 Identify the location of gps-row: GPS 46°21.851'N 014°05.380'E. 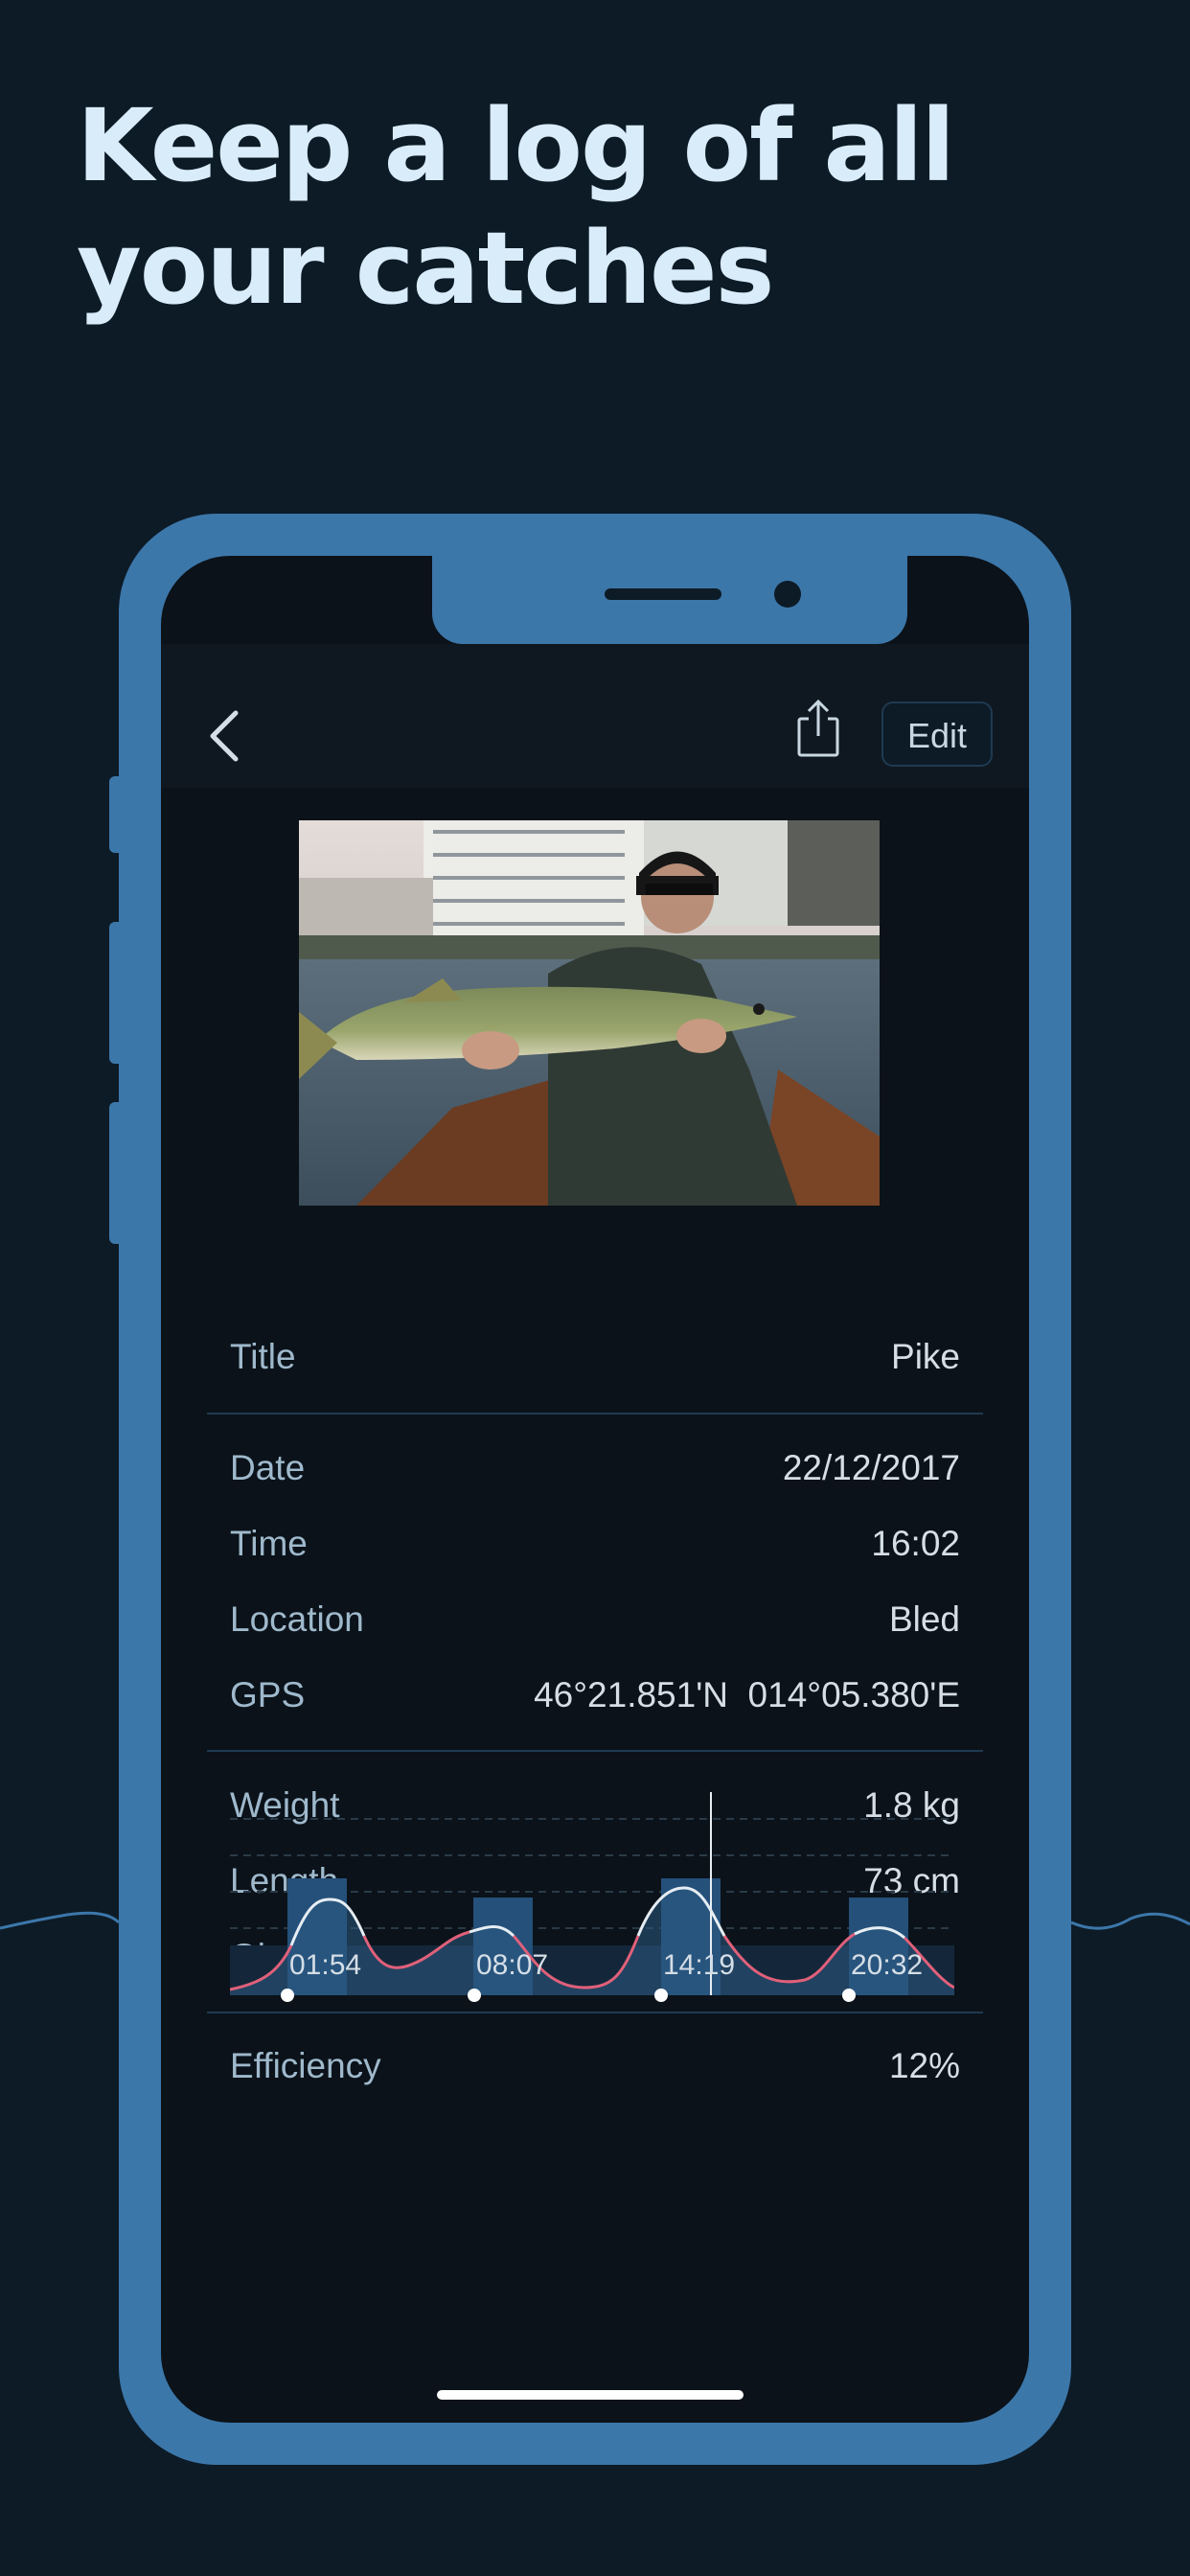
(595, 1695).